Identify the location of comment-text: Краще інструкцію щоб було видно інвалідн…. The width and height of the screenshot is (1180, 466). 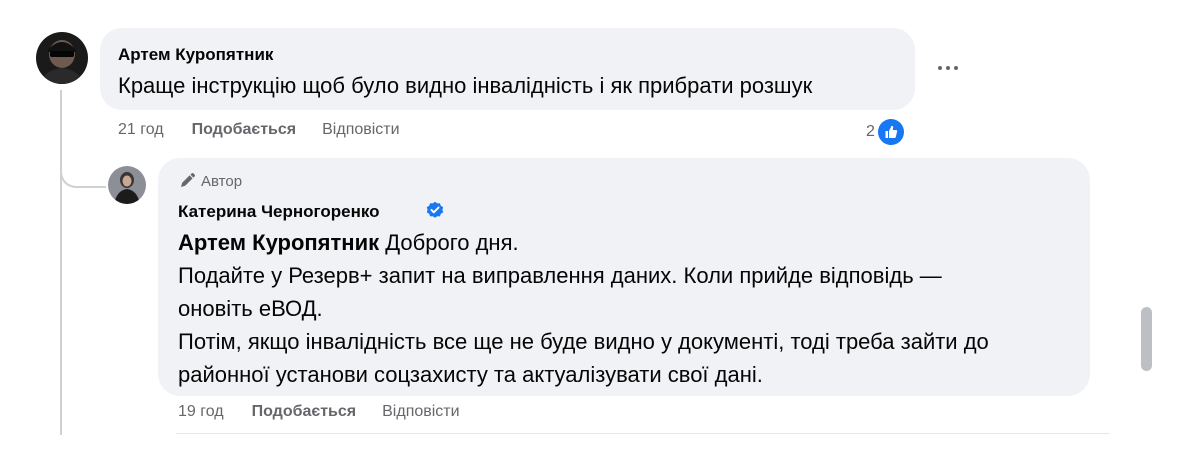
(465, 85).